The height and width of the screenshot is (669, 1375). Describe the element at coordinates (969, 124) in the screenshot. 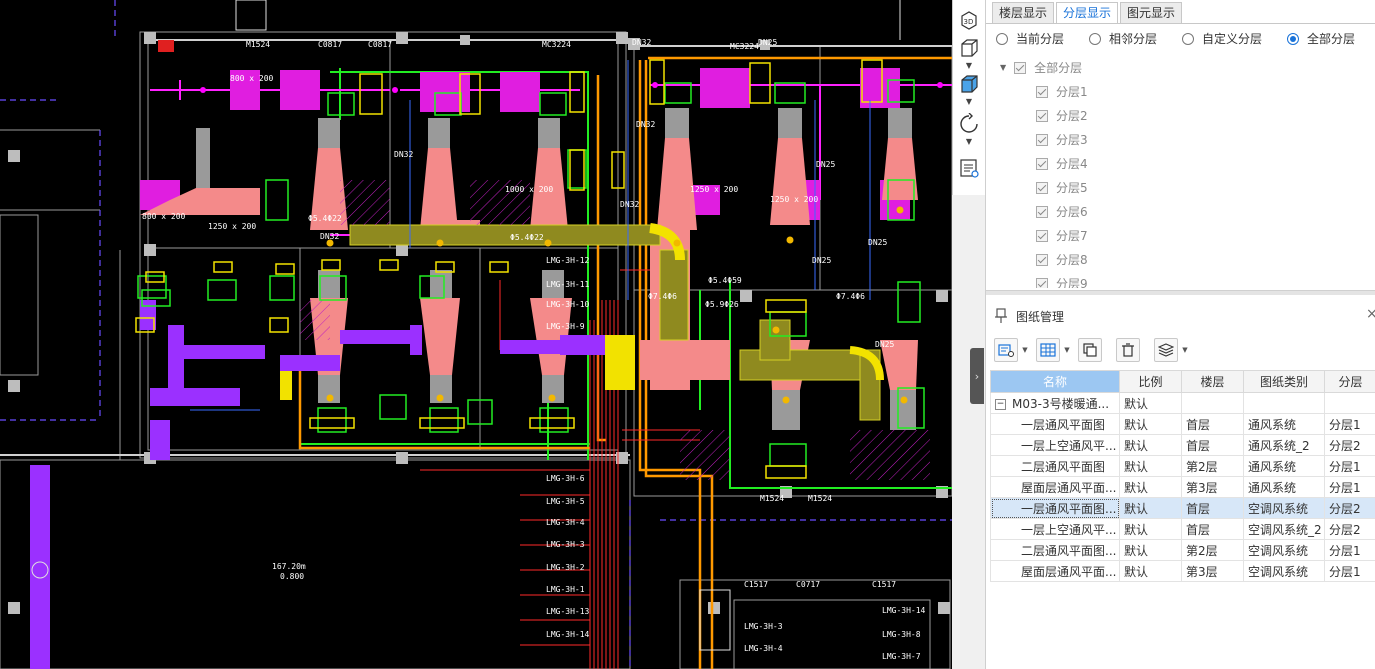

I see `rotate-view-button` at that location.